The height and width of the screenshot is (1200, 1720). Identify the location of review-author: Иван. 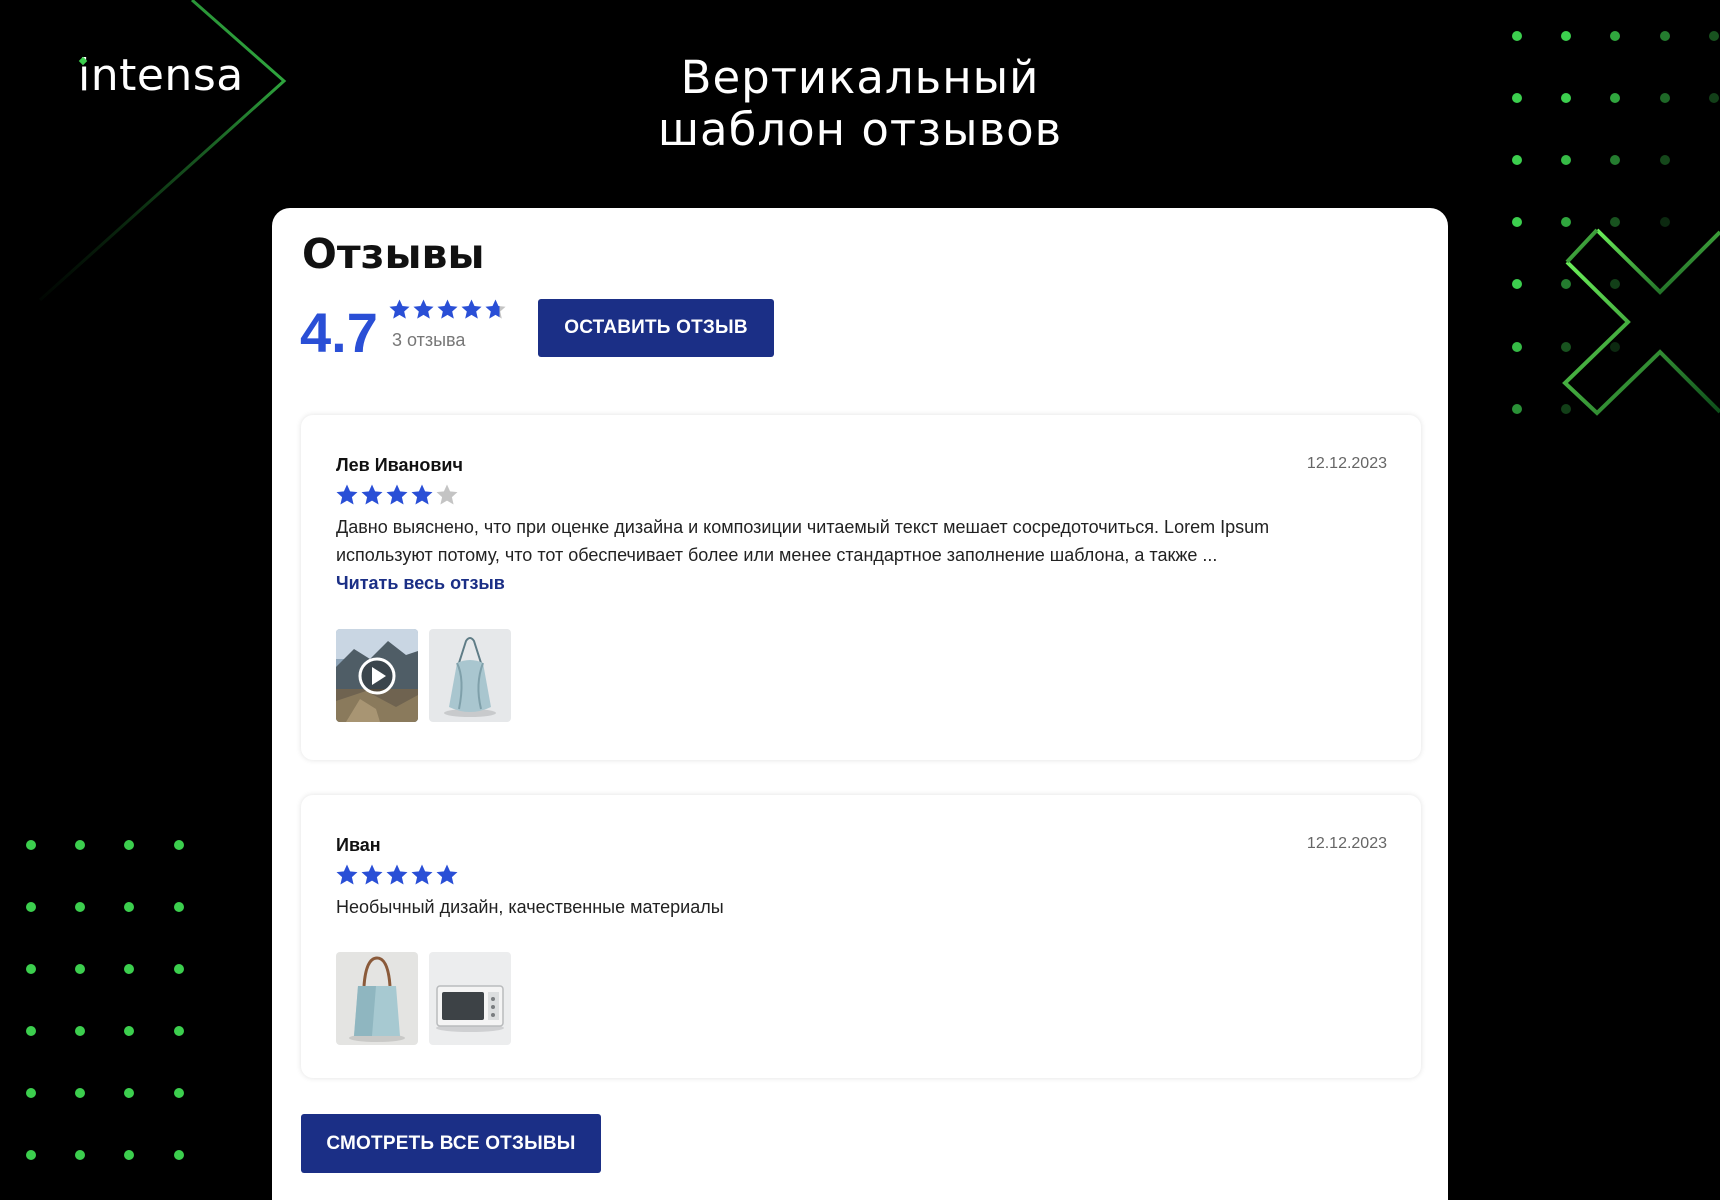
(358, 845).